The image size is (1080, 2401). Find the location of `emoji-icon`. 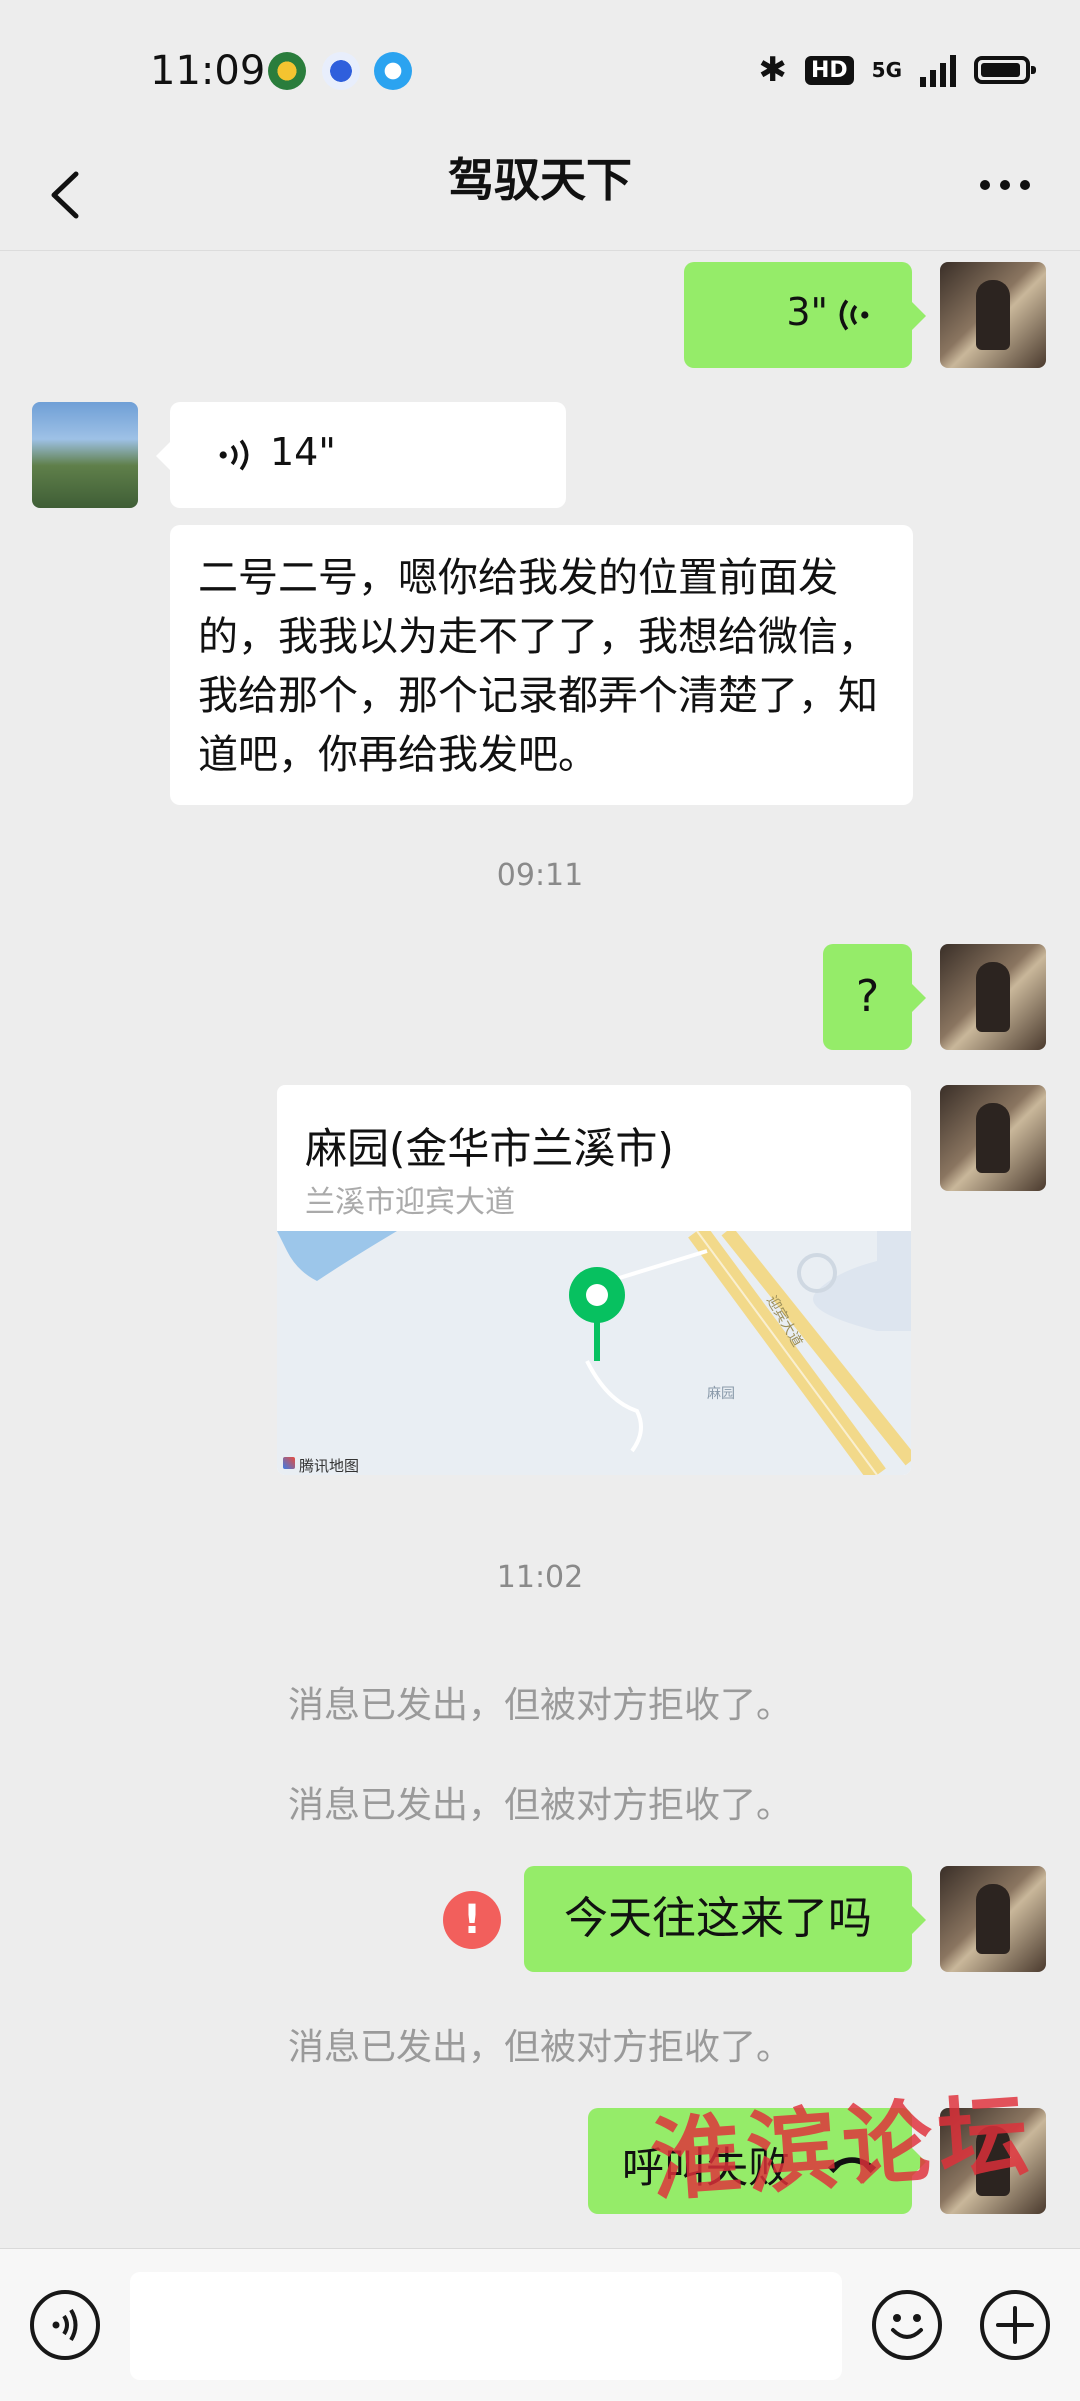

emoji-icon is located at coordinates (907, 2326).